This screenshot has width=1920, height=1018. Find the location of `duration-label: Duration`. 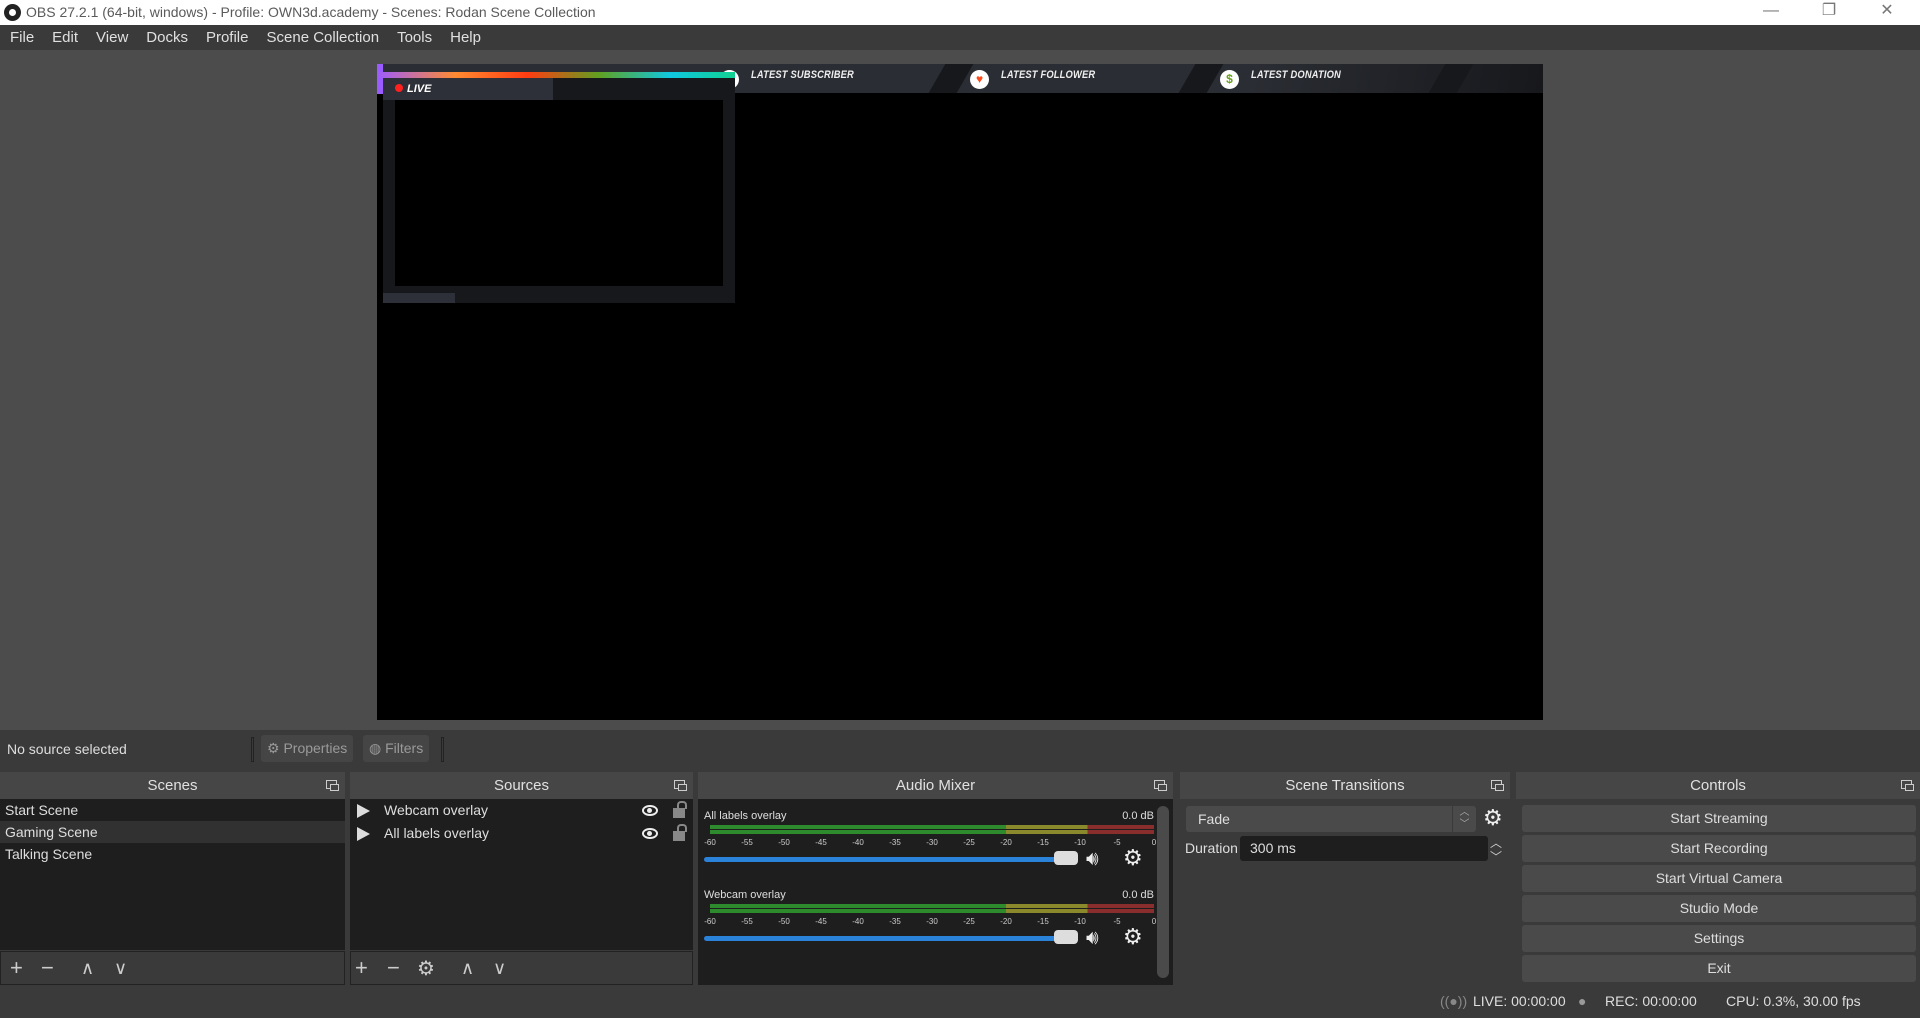

duration-label: Duration is located at coordinates (1211, 848).